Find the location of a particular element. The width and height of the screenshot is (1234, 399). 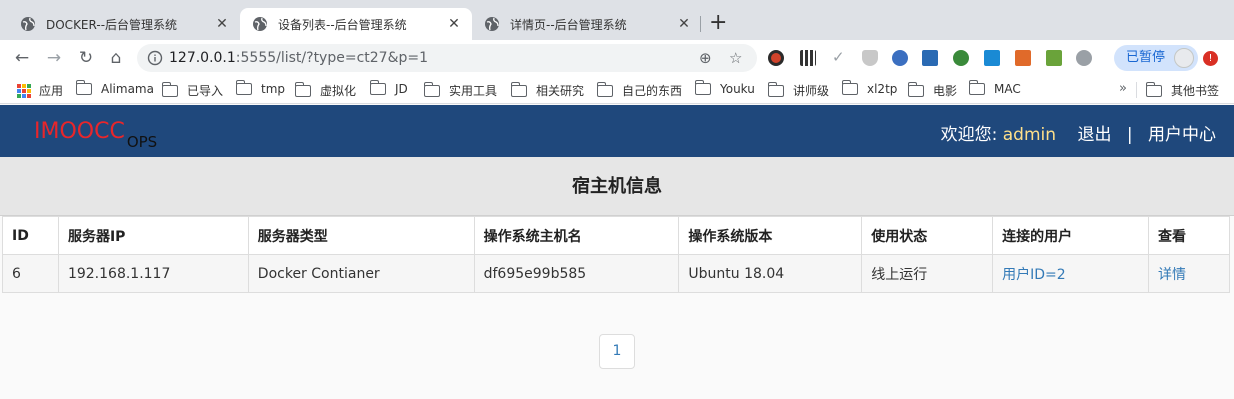

bookmark-folder: Youku is located at coordinates (724, 88).